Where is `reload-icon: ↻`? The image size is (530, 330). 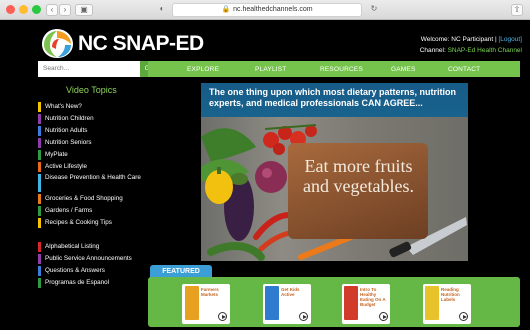 reload-icon: ↻ is located at coordinates (374, 10).